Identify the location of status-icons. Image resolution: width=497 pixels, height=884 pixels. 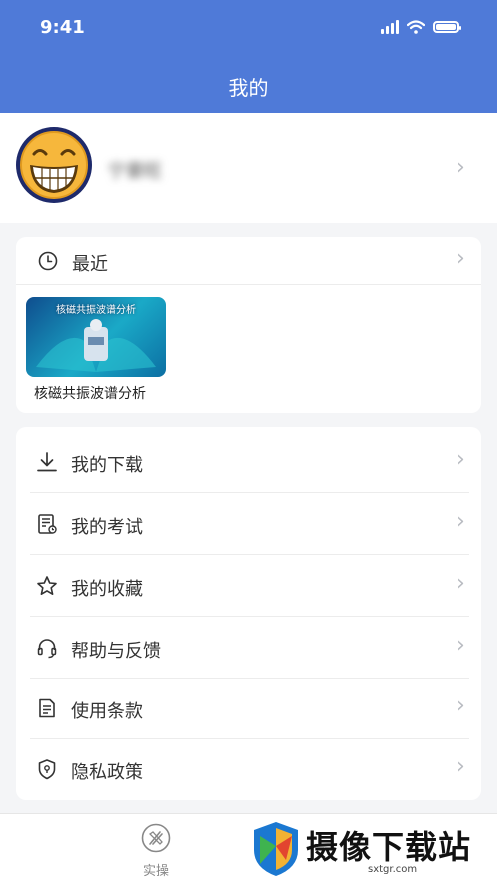
(421, 27).